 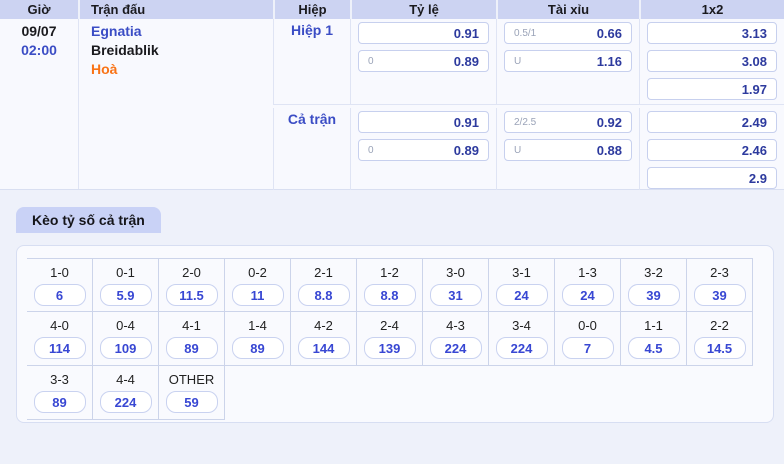 I want to click on score-odds-button: 11, so click(x=257, y=295).